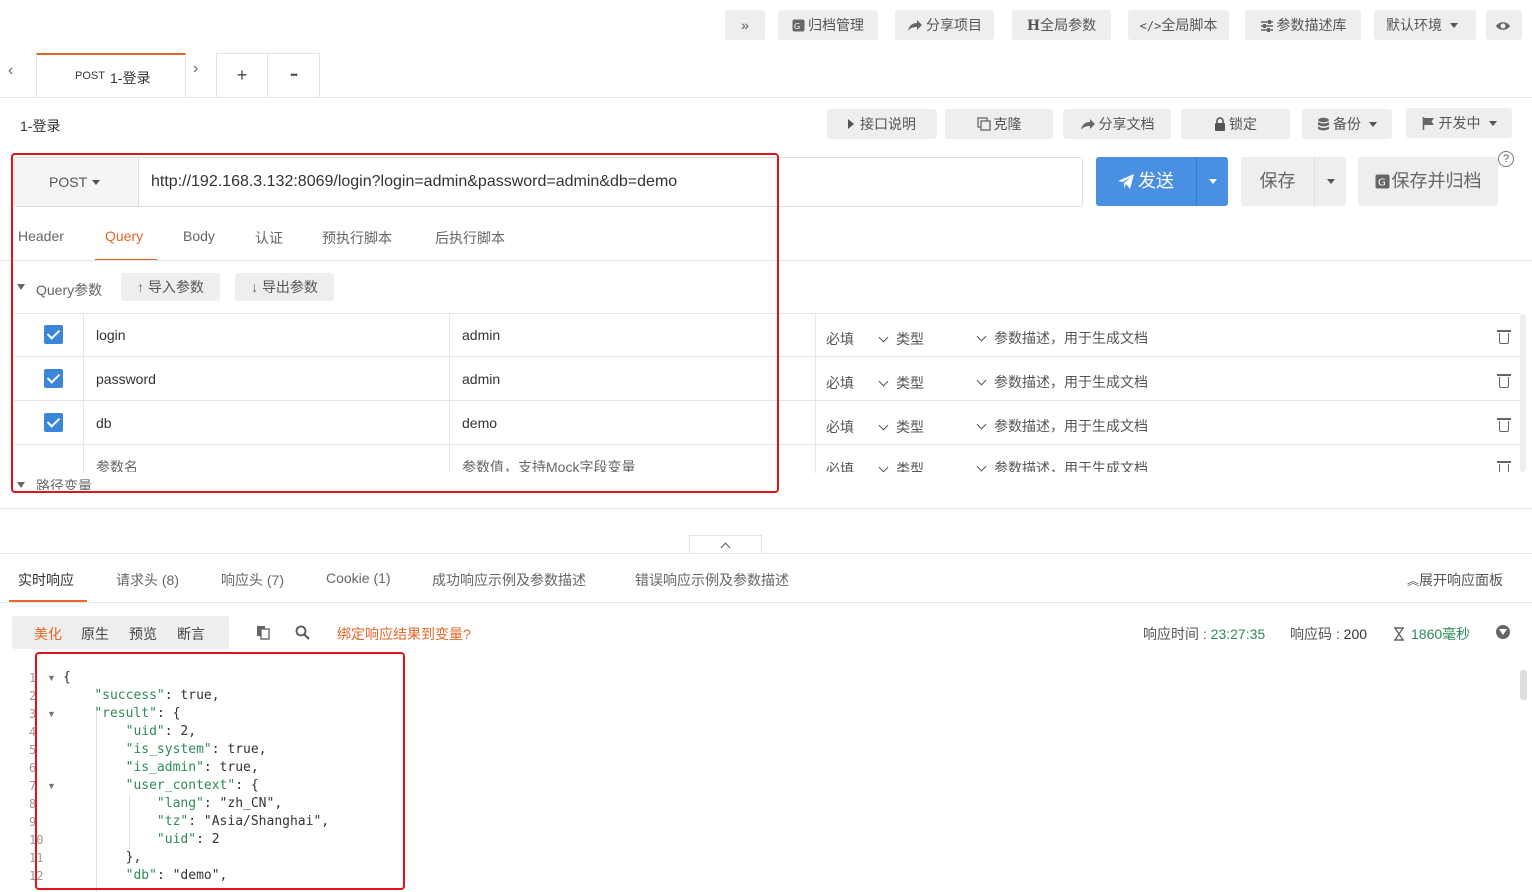 The height and width of the screenshot is (892, 1532). I want to click on preview-toggle-button, so click(1504, 25).